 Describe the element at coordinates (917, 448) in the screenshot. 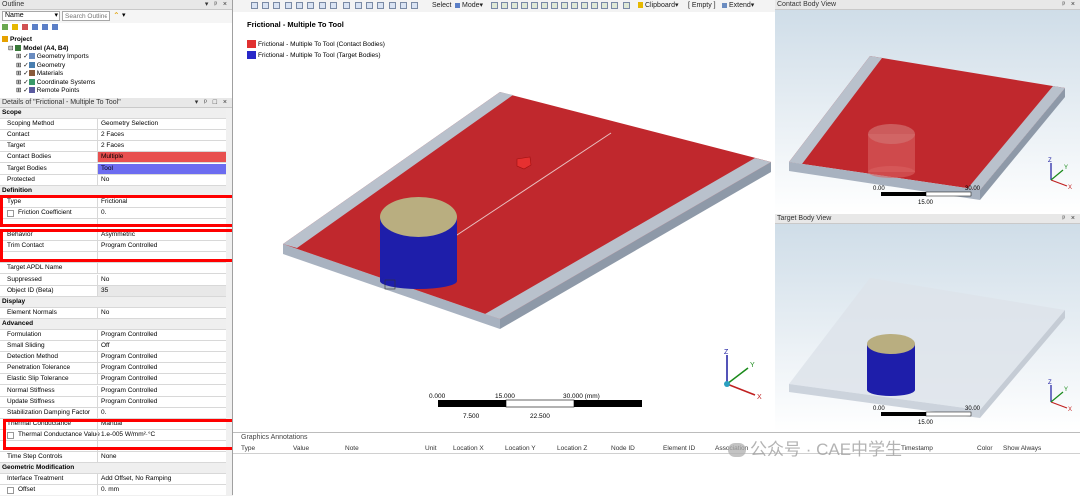

I see `annotation-column-header: Timestamp` at that location.